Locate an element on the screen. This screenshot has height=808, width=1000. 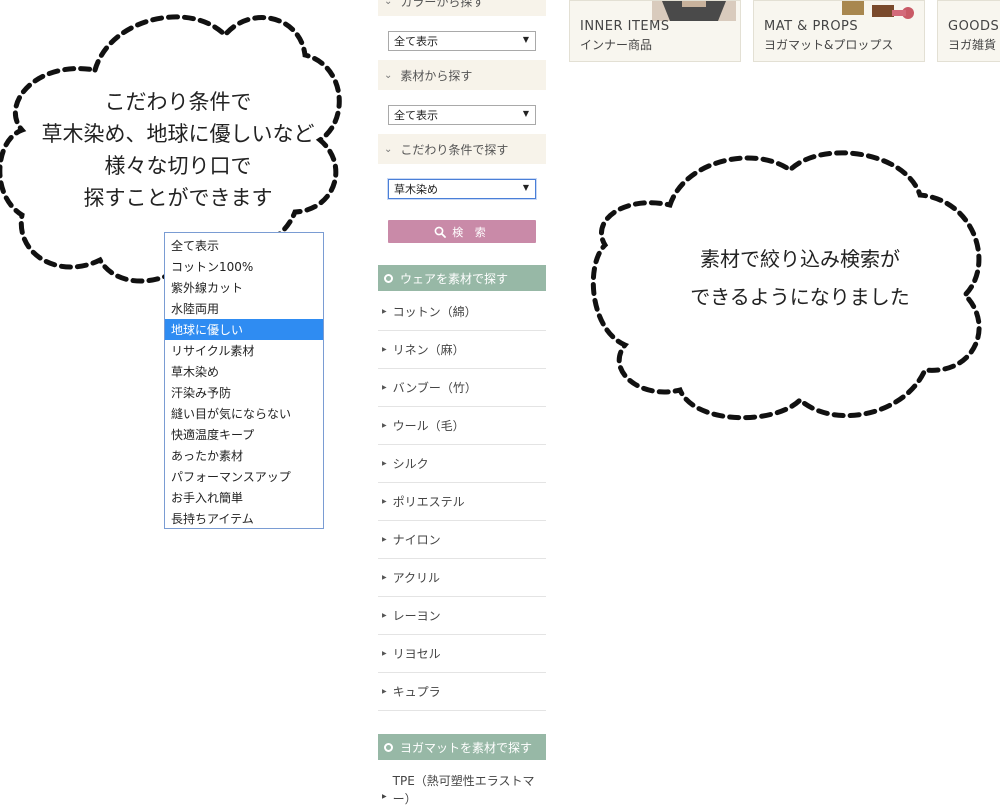
dropdown-option: 紫外線カット is located at coordinates (244, 287).